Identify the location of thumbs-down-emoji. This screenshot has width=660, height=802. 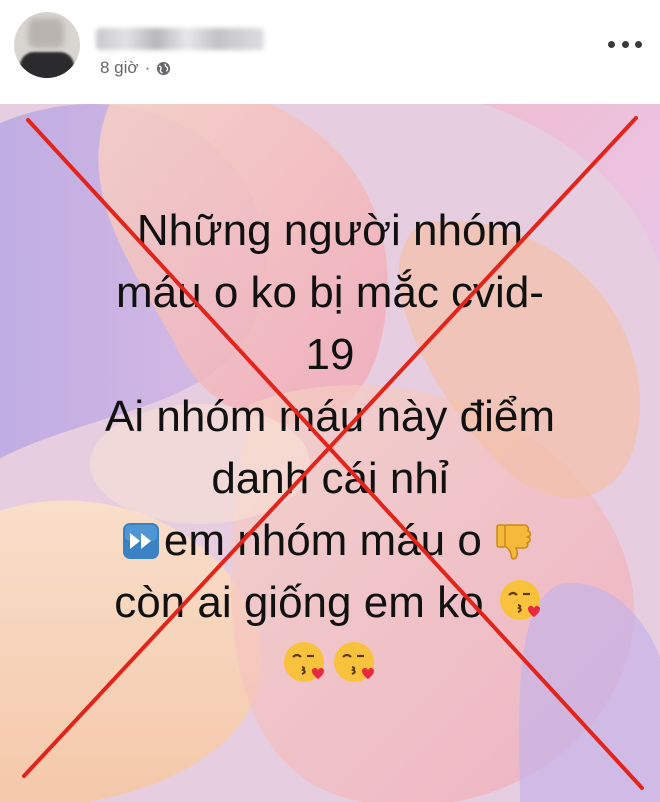
(514, 542).